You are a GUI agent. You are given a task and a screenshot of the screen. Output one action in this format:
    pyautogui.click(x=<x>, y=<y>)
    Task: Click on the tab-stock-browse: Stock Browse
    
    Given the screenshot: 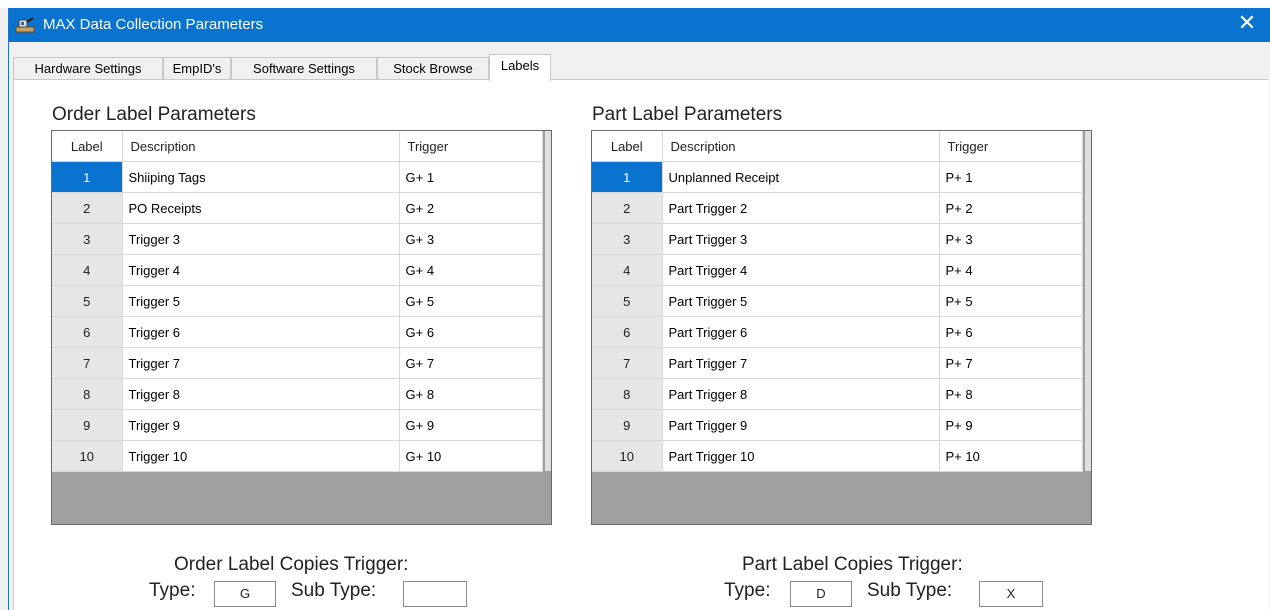 What is the action you would take?
    pyautogui.click(x=433, y=68)
    